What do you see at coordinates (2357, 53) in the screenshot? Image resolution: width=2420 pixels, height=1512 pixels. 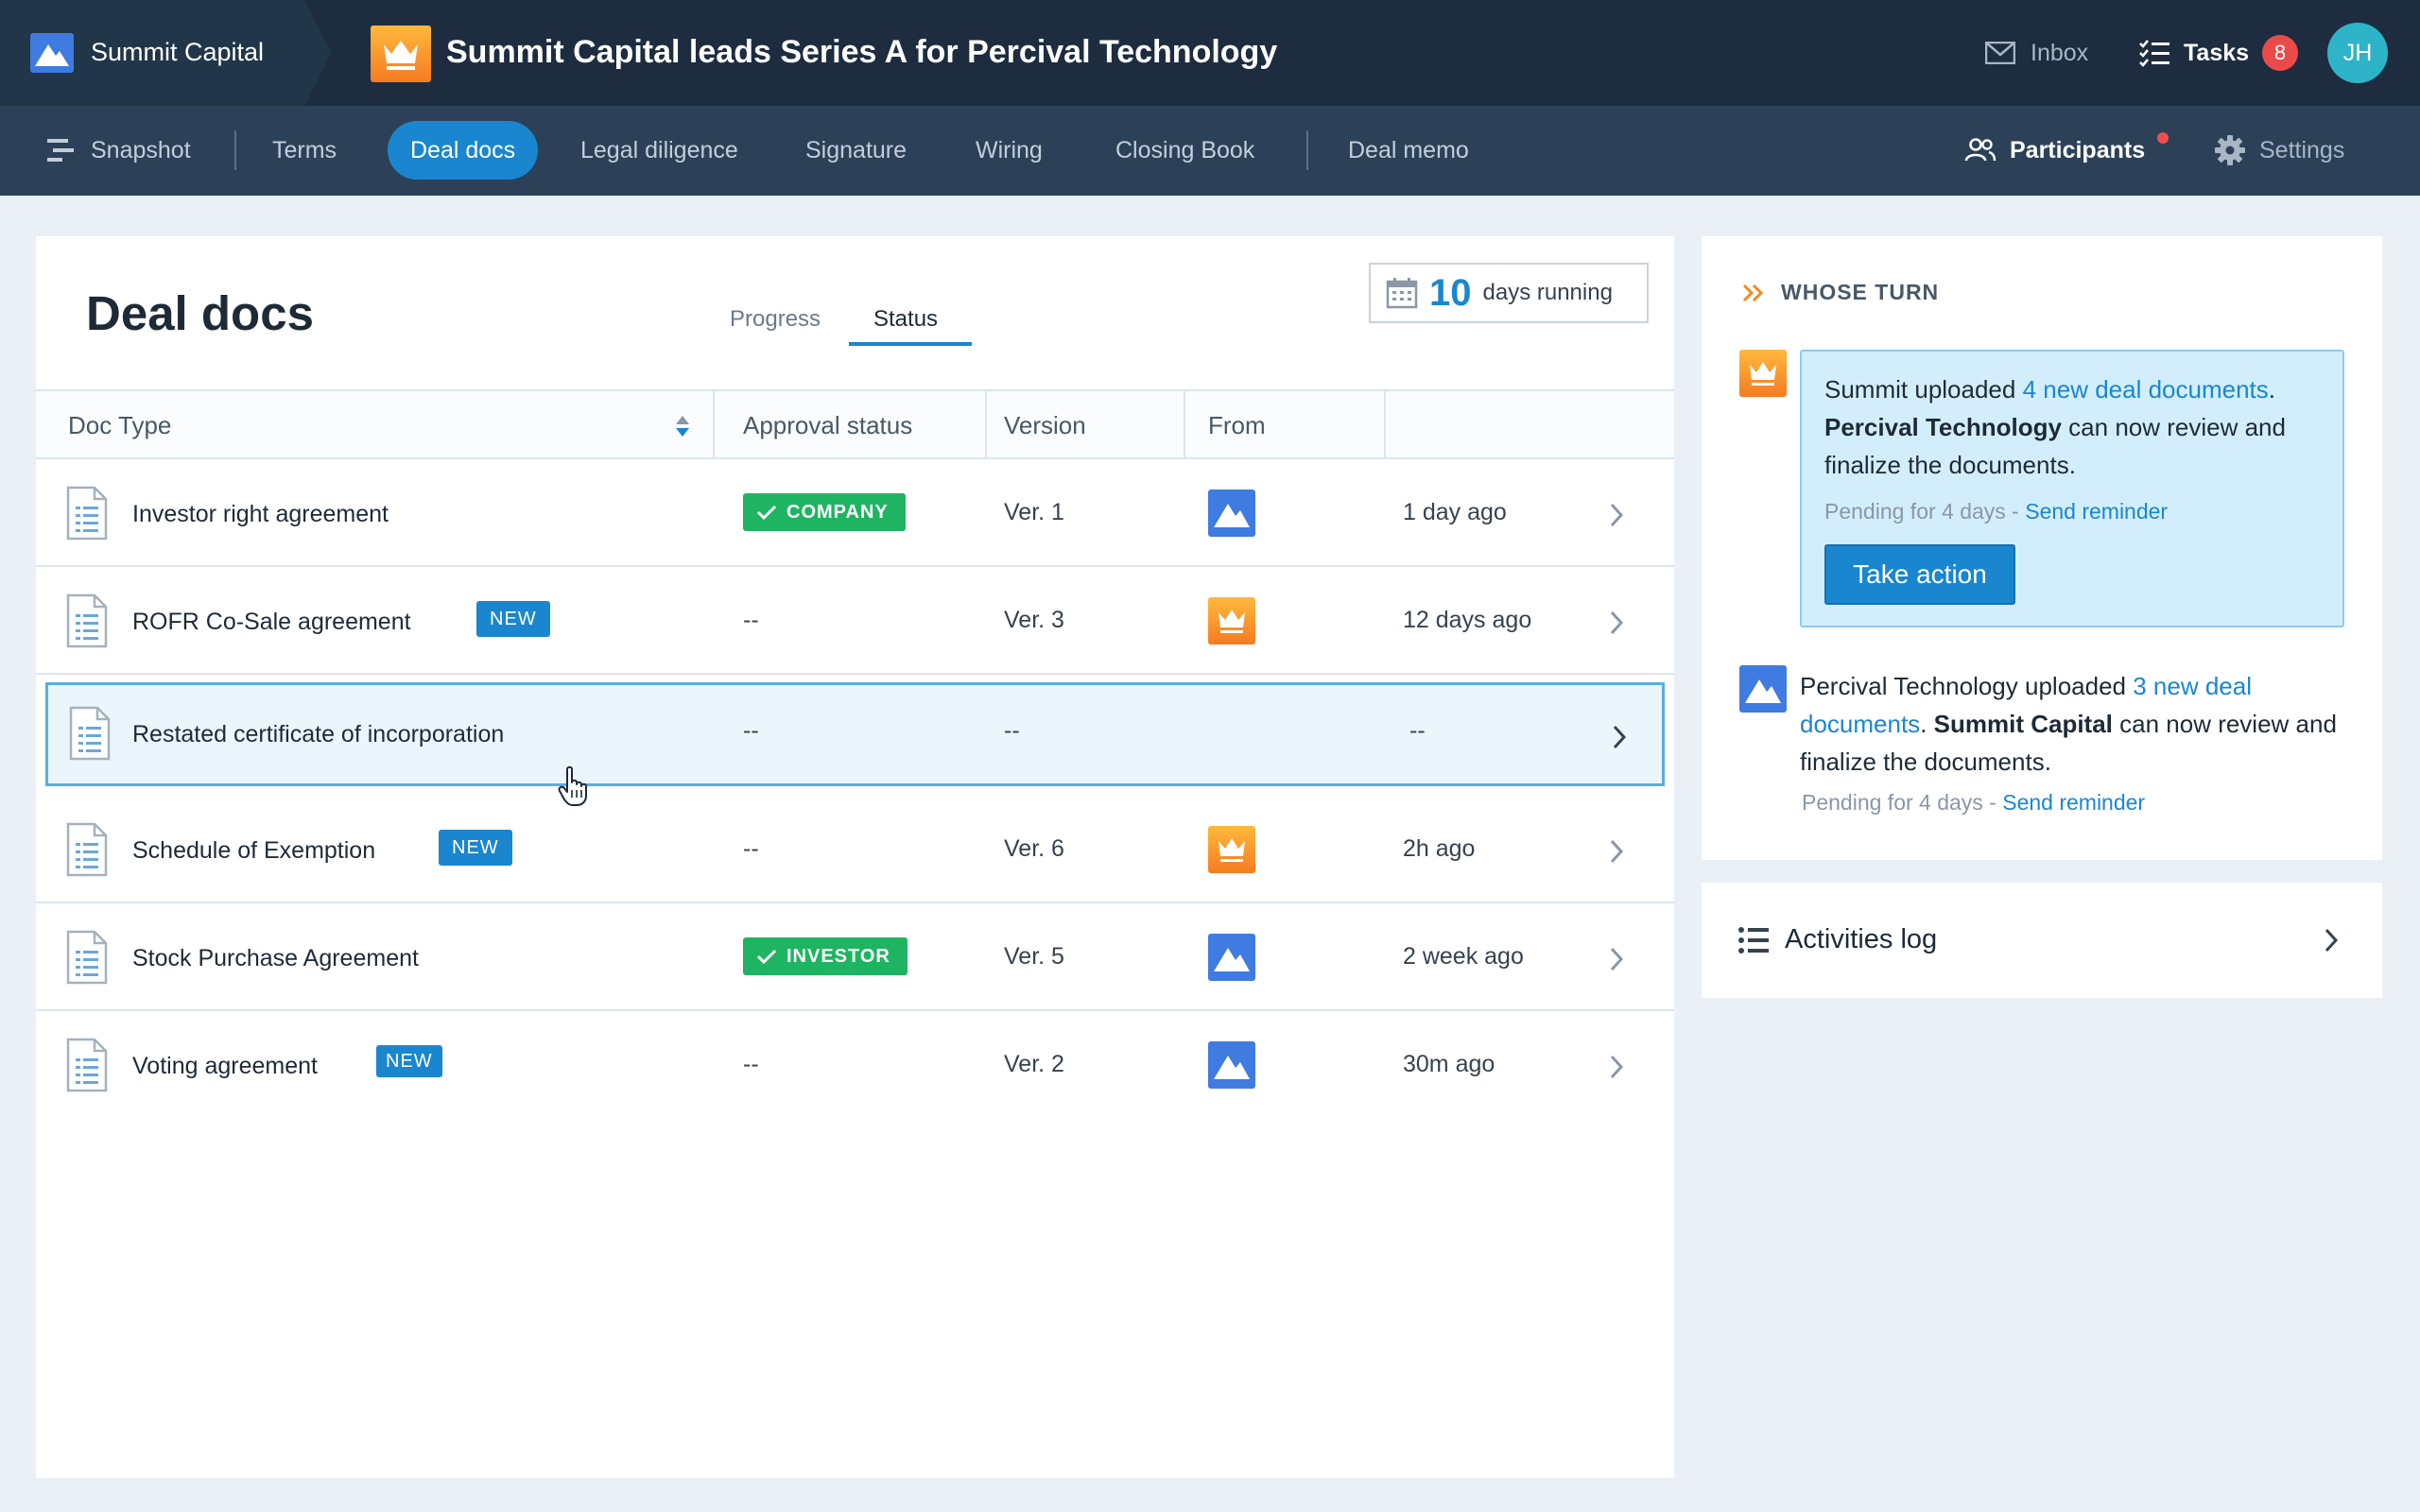 I see `user-avatar: JH` at bounding box center [2357, 53].